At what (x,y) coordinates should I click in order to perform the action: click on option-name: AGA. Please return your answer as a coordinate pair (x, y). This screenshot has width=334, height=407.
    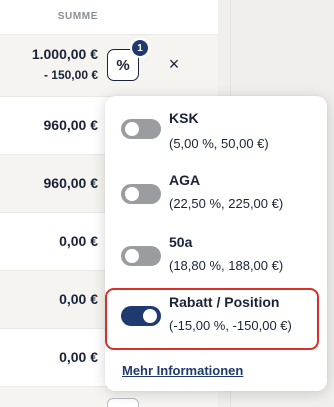
    Looking at the image, I should click on (185, 180).